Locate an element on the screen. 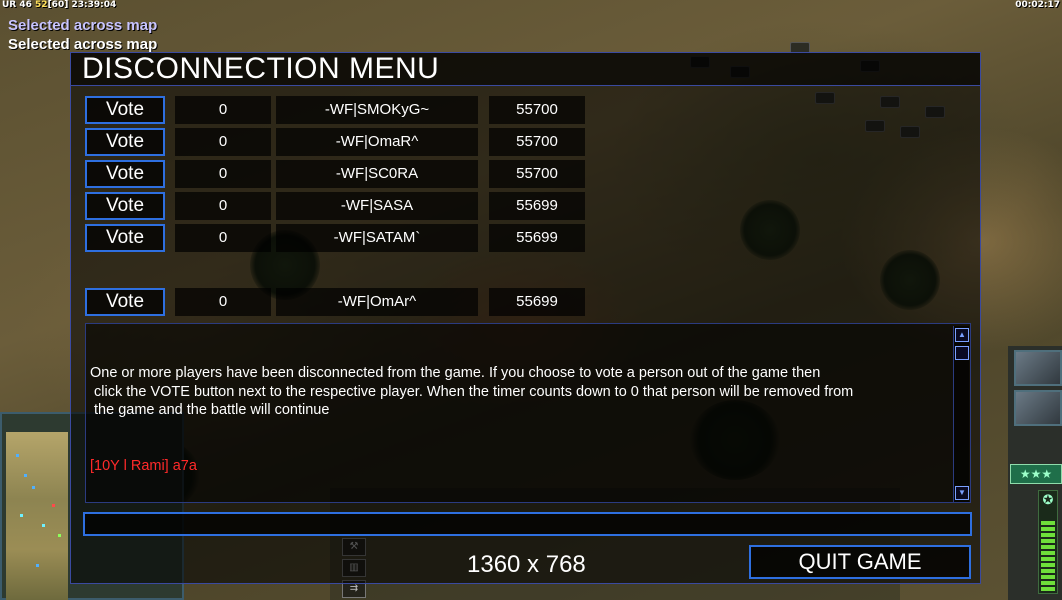 Image resolution: width=1062 pixels, height=600 pixels. player-name: -WF|SMOKyG~ is located at coordinates (377, 110).